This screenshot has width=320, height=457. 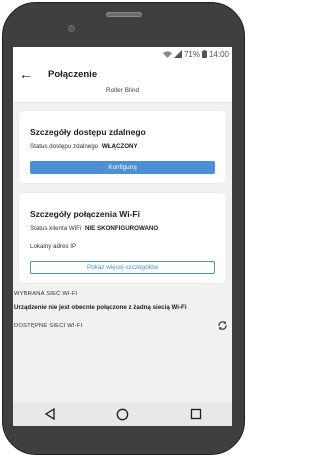 I want to click on back-triangle-icon, so click(x=50, y=414).